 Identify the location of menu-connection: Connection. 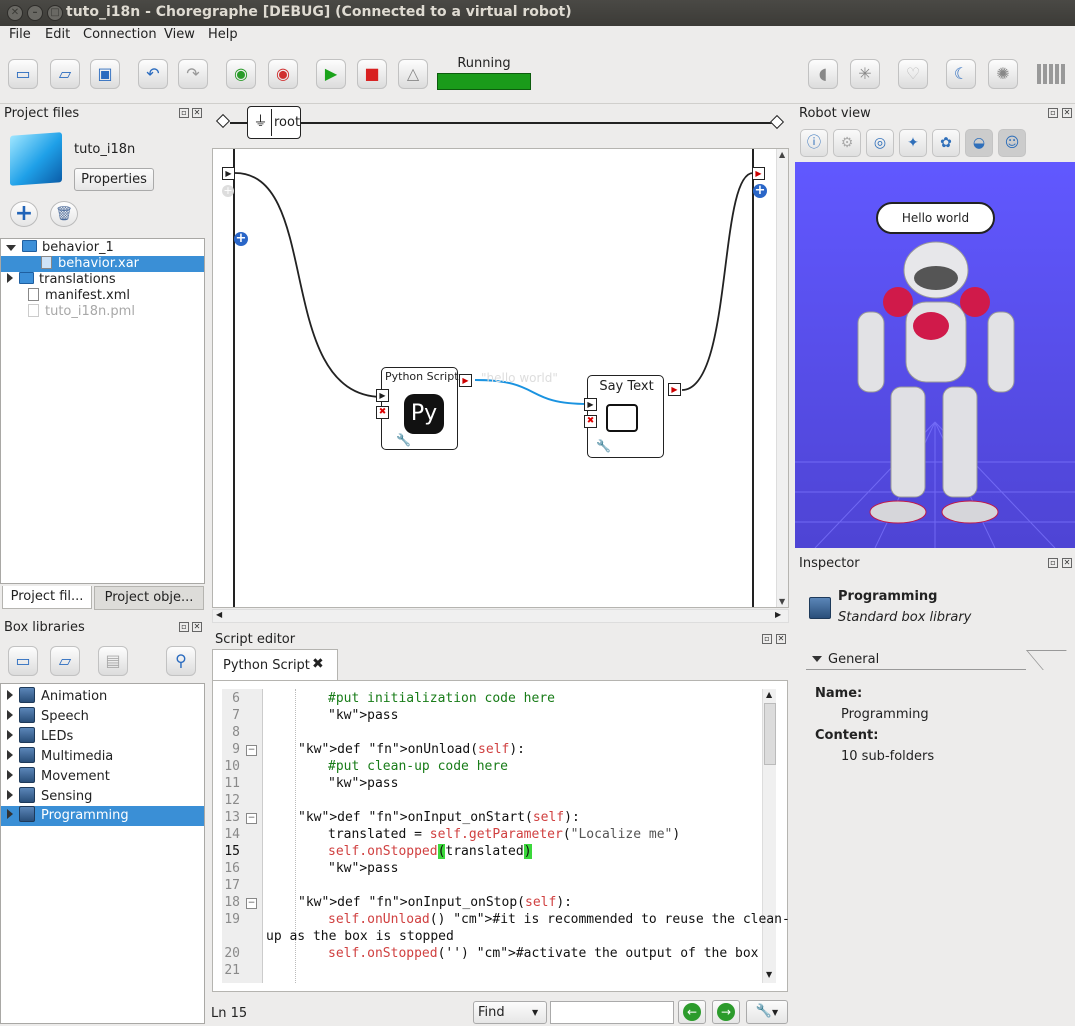
(120, 34).